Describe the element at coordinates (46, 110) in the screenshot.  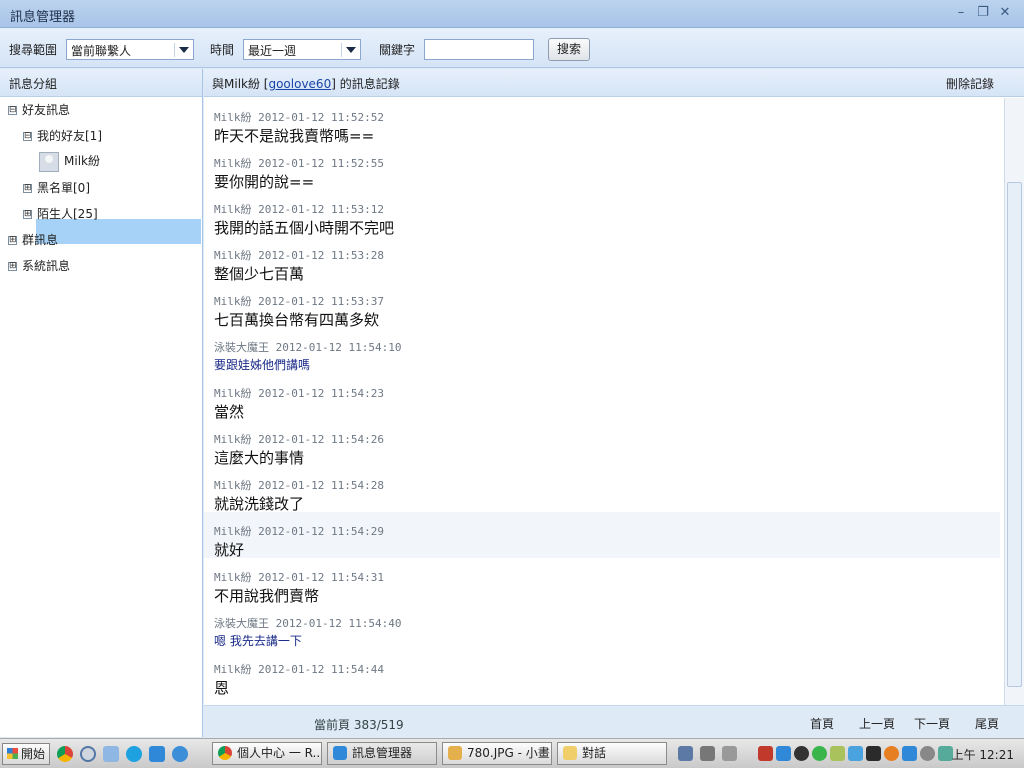
I see `tree-node-label: 好友訊息` at that location.